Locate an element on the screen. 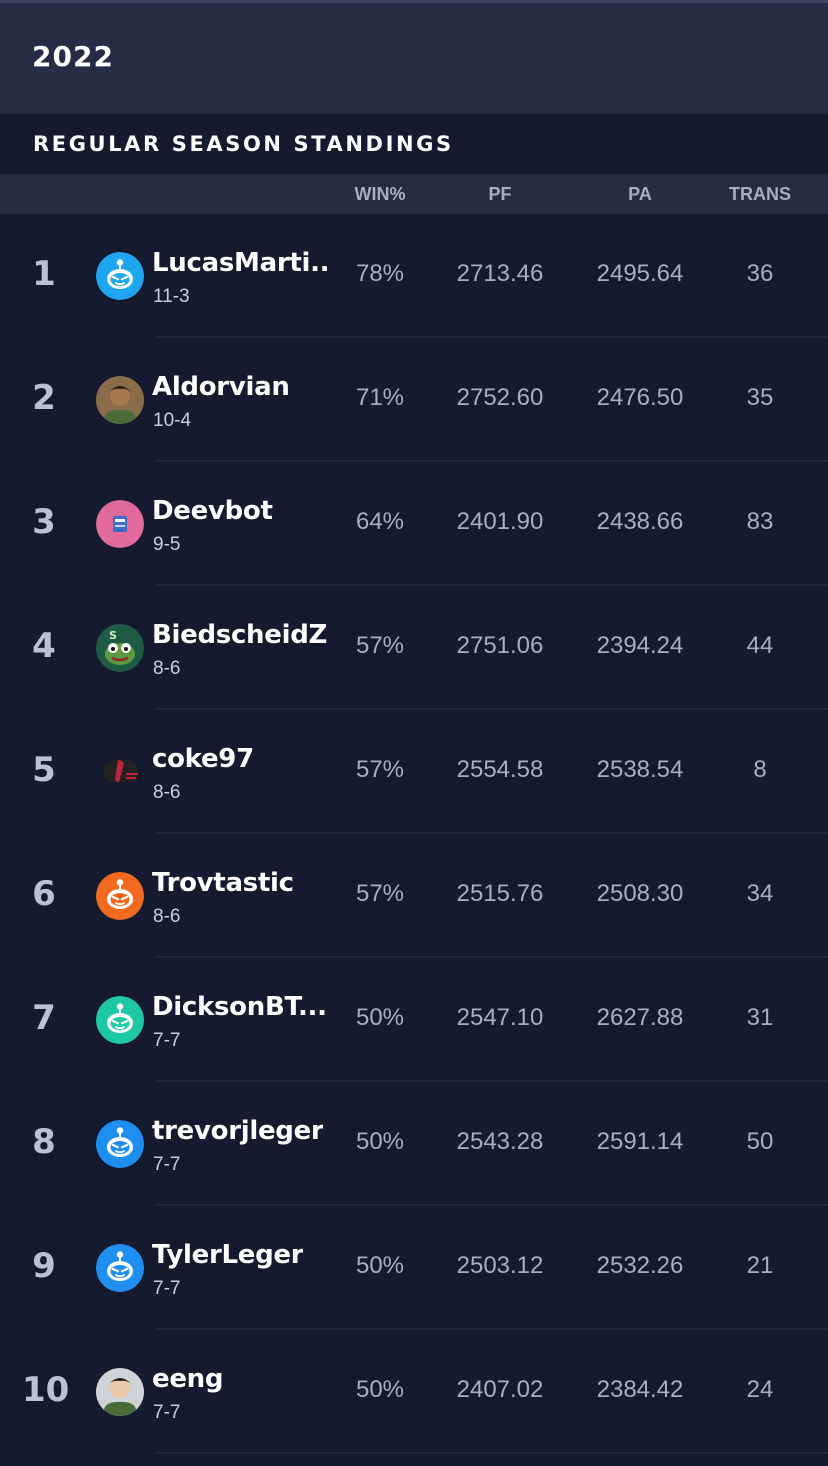  trans-cell: 8 is located at coordinates (760, 769).